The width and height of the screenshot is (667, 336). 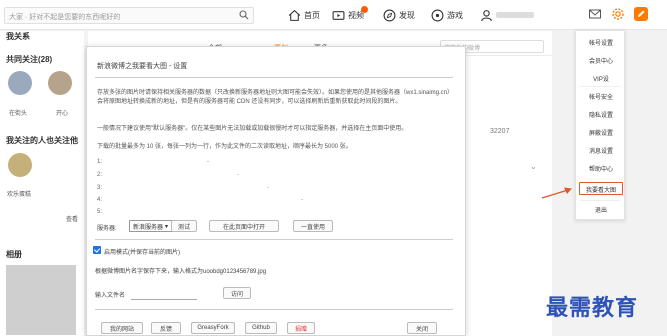 I want to click on enable-checkbox, so click(x=97, y=250).